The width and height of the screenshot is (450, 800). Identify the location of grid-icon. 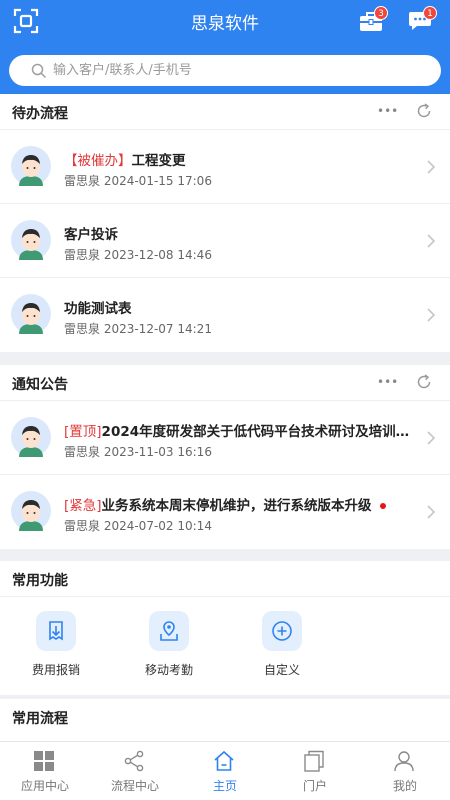
(44, 761).